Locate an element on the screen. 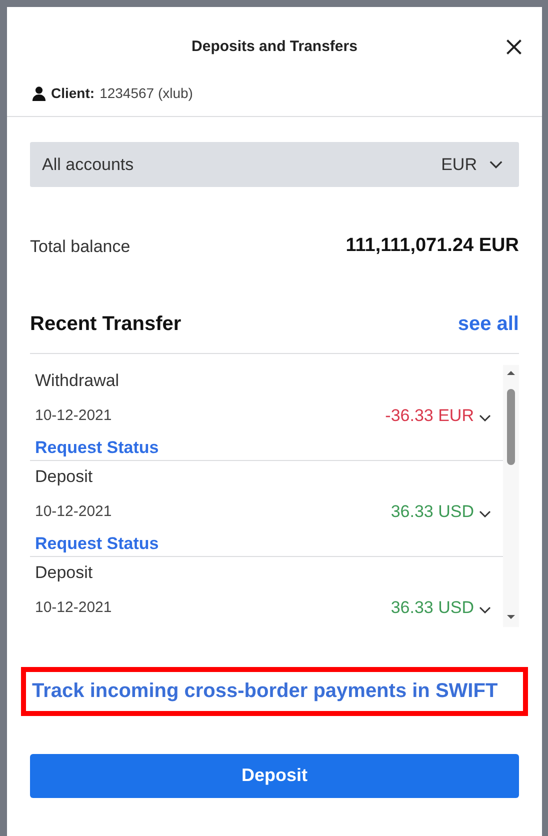  transfer-type: Withdrawal is located at coordinates (77, 381).